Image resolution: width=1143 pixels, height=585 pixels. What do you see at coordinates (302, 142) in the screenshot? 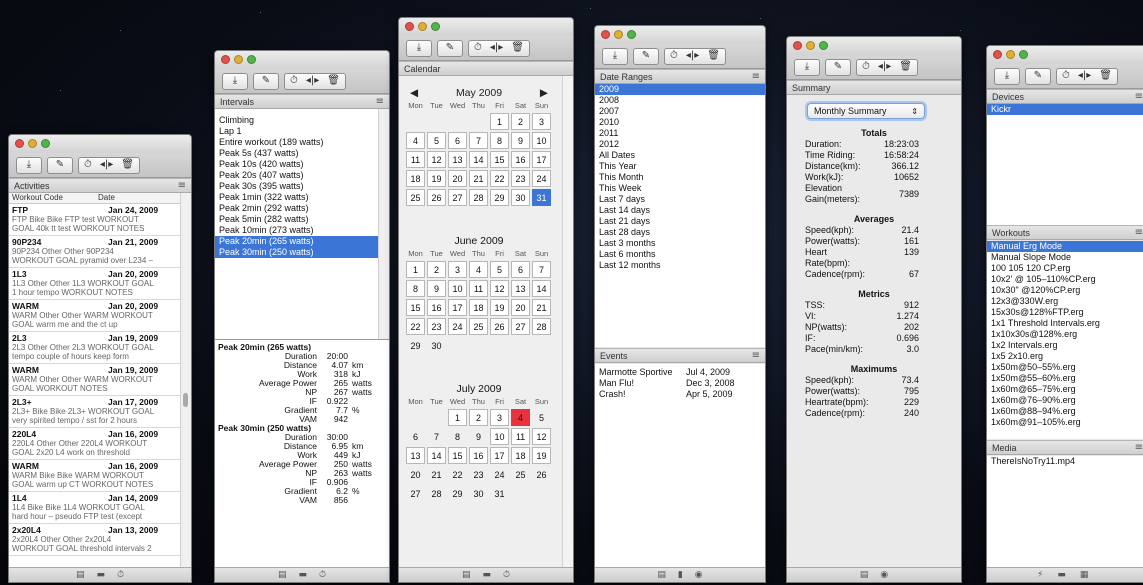
I see `interval-item: Entire workout (189 watts)` at bounding box center [302, 142].